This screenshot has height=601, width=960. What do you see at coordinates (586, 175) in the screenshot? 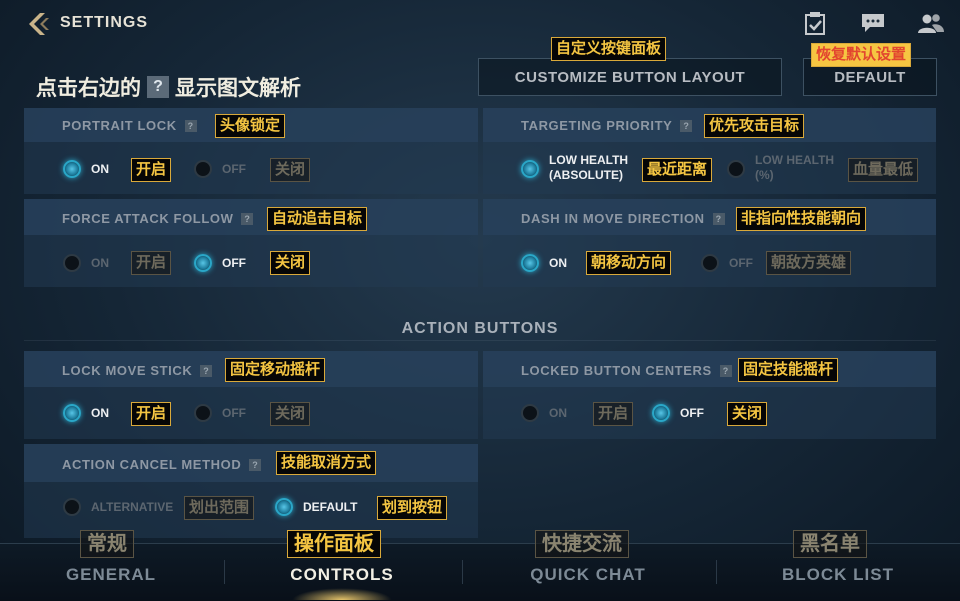
I see `targeting-opt1-line2: (ABSOLUTE)` at bounding box center [586, 175].